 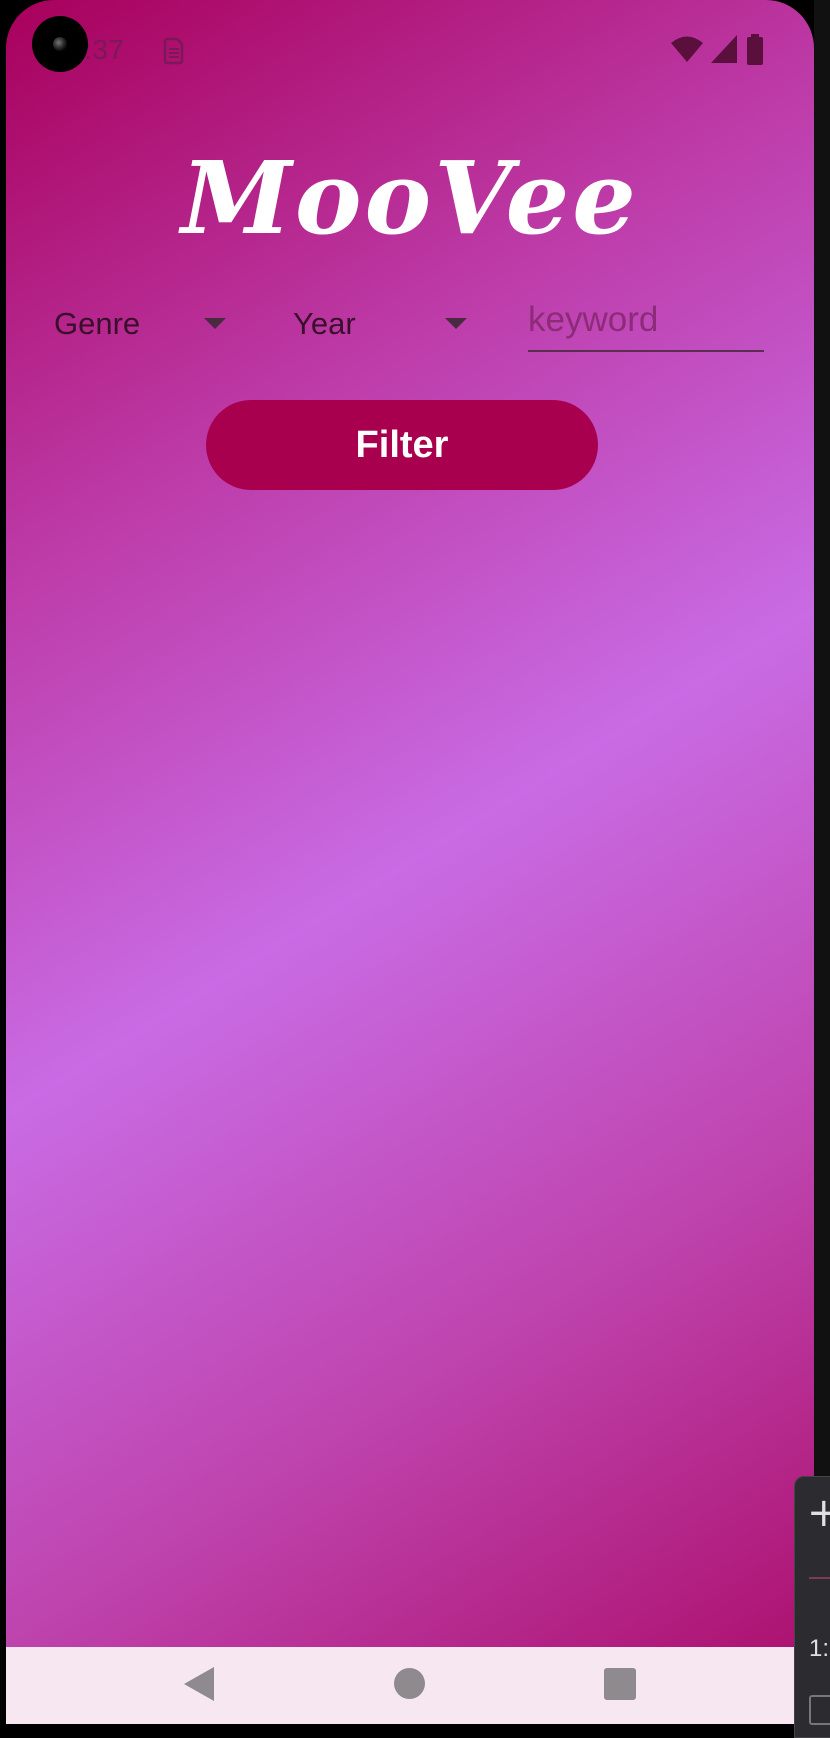 I want to click on panel-divider, so click(x=819, y=1578).